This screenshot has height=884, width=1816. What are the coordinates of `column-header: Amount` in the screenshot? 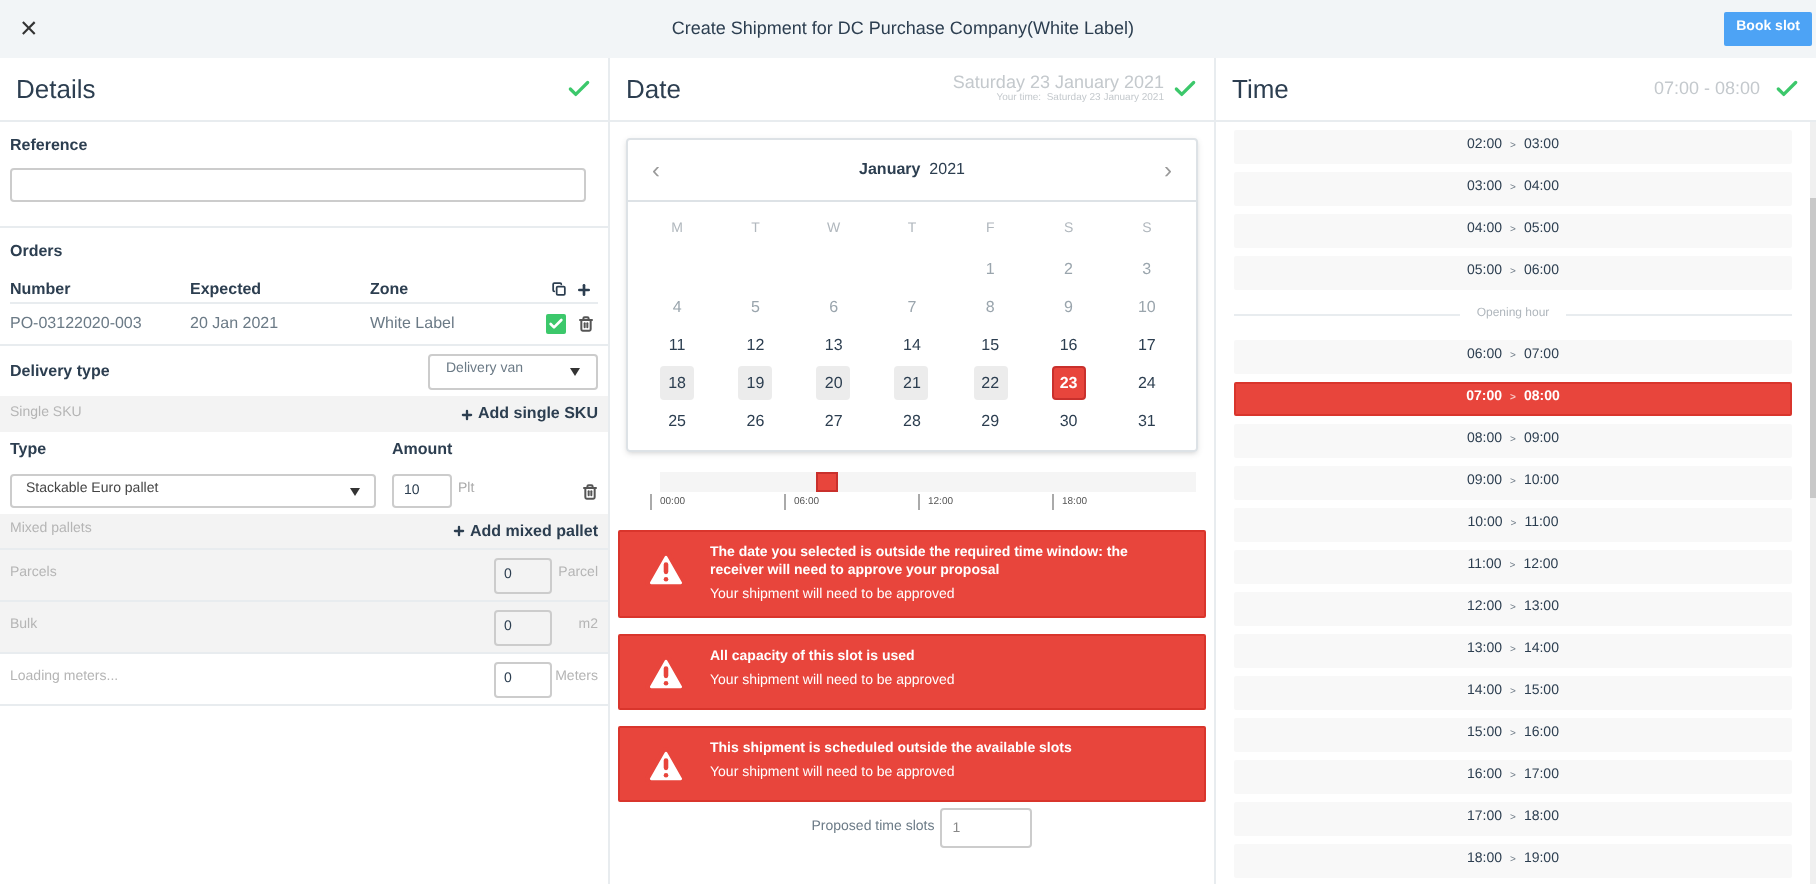 It's located at (422, 450).